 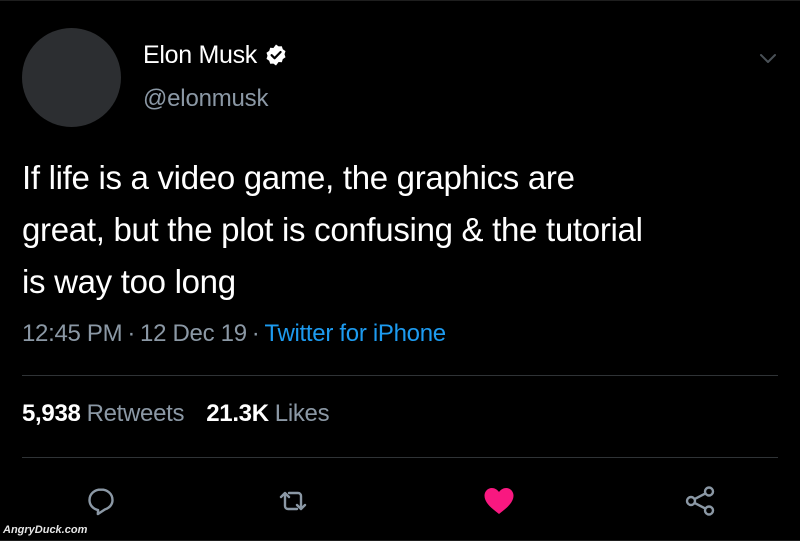 What do you see at coordinates (355, 334) in the screenshot?
I see `tweet-source-link: Twitter for iPhone` at bounding box center [355, 334].